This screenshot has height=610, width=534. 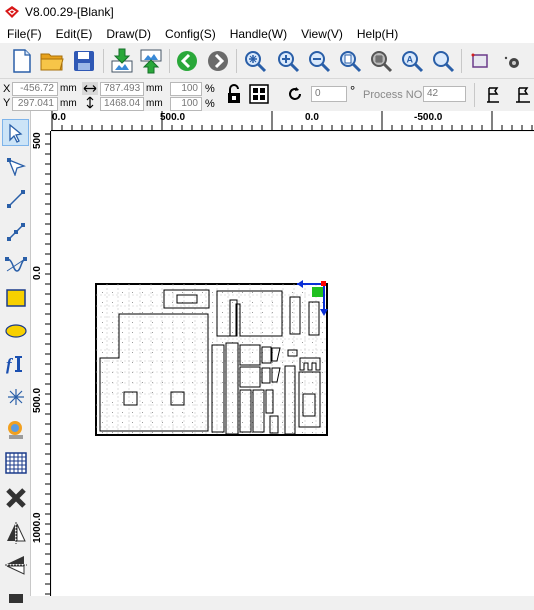 I want to click on line-tool-icon, so click(x=15, y=198).